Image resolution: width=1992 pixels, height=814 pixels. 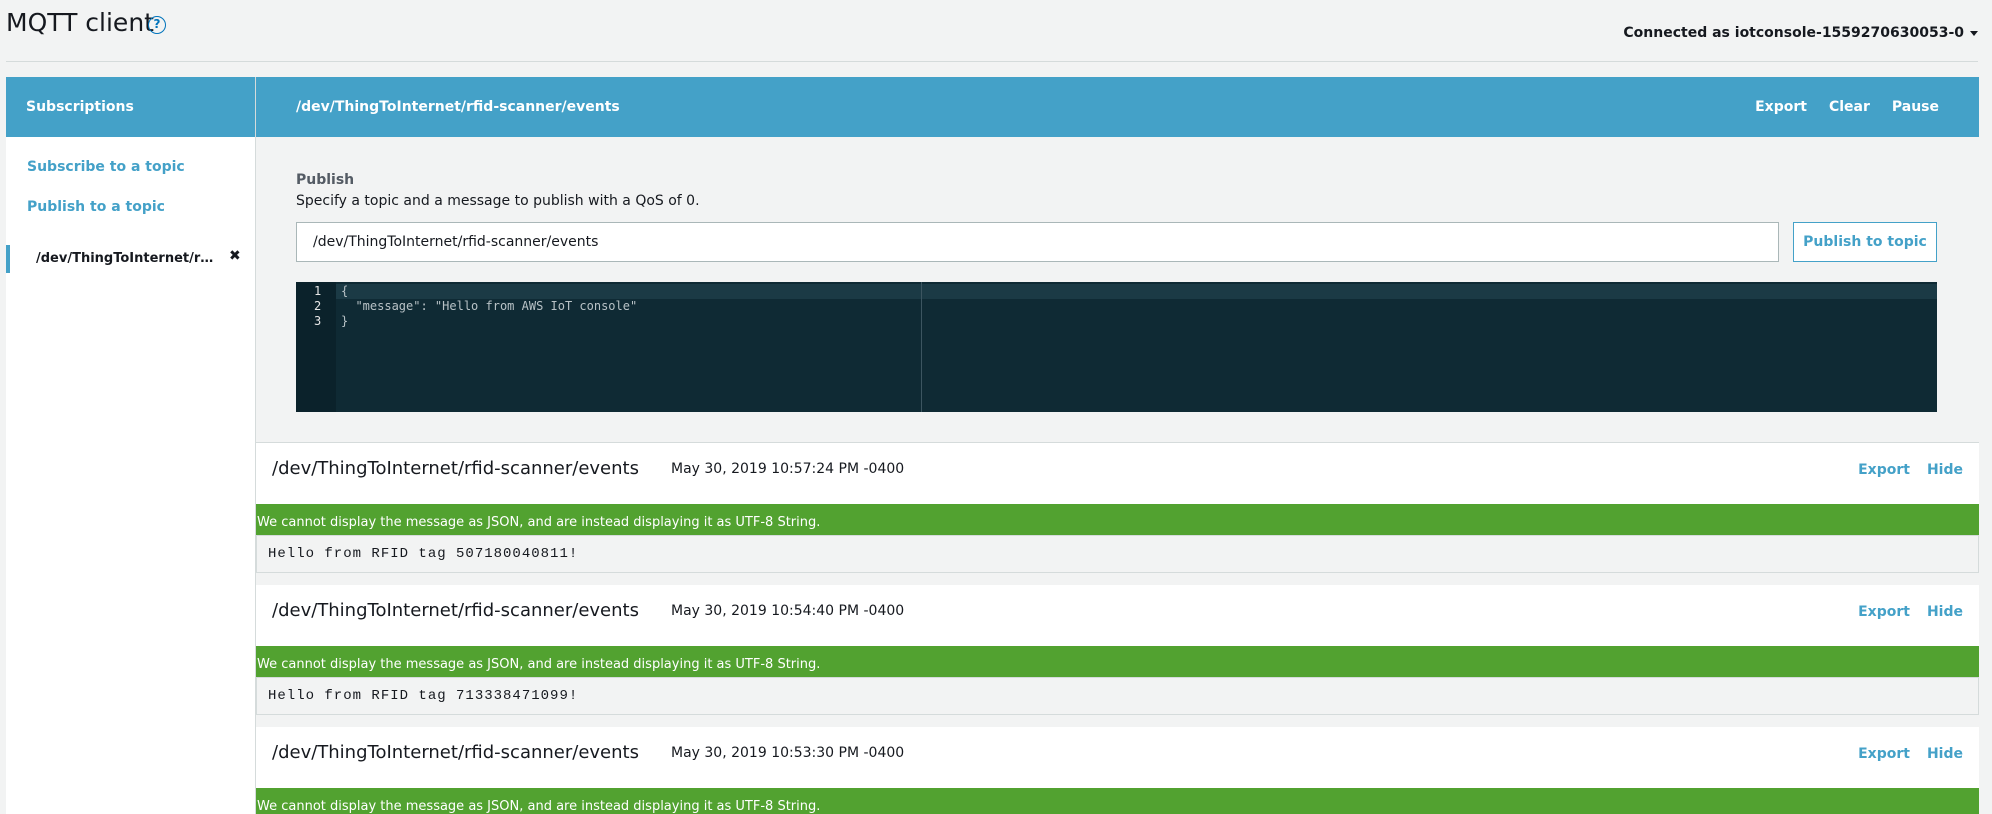 What do you see at coordinates (106, 167) in the screenshot?
I see `subscribe-to-topic-link: Subscribe to a topic` at bounding box center [106, 167].